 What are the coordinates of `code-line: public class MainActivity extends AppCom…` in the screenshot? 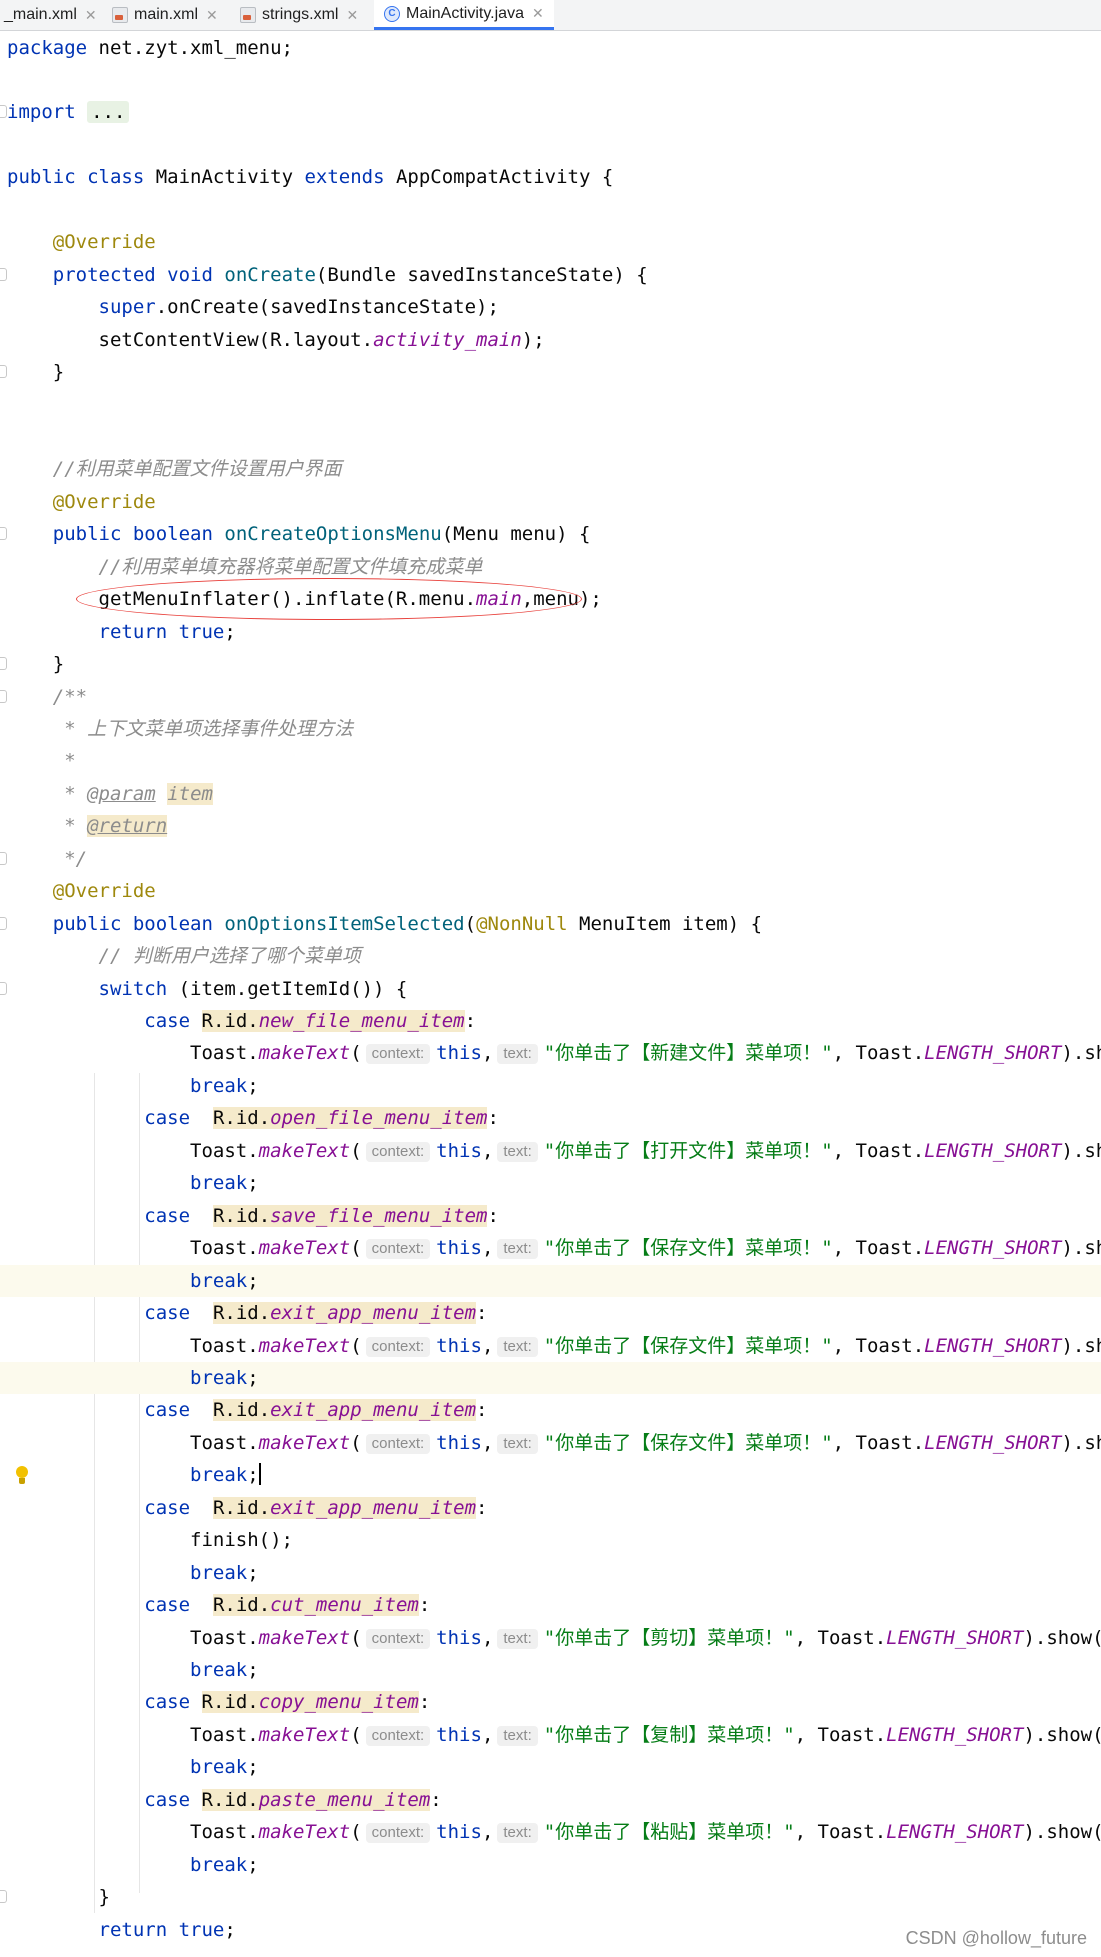 It's located at (550, 177).